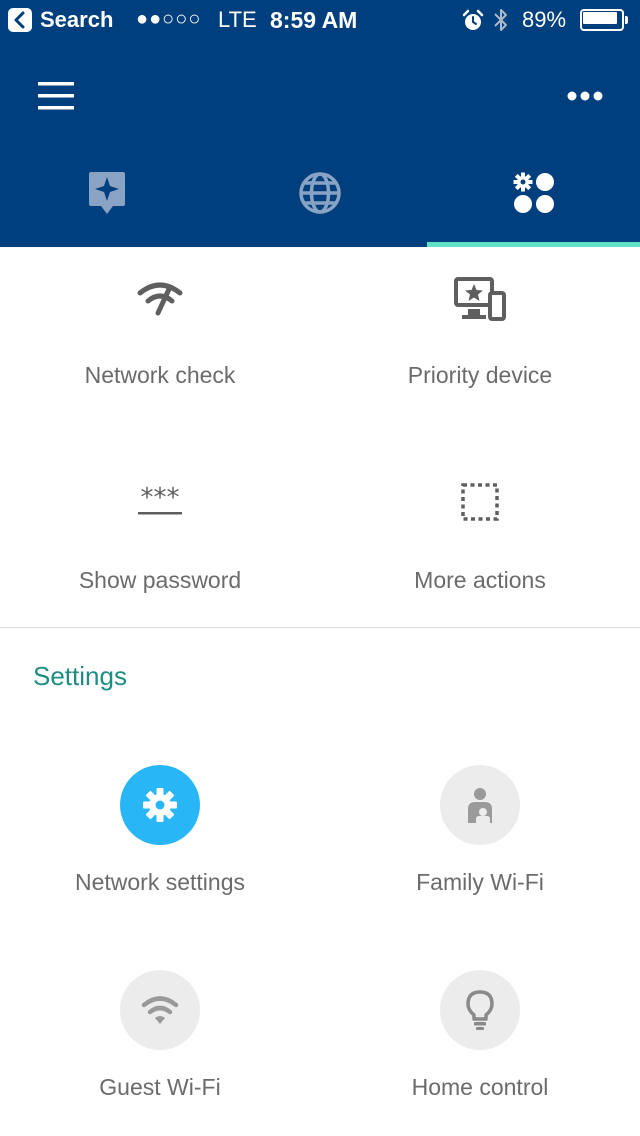 This screenshot has height=1136, width=640. I want to click on more-dots-icon, so click(585, 96).